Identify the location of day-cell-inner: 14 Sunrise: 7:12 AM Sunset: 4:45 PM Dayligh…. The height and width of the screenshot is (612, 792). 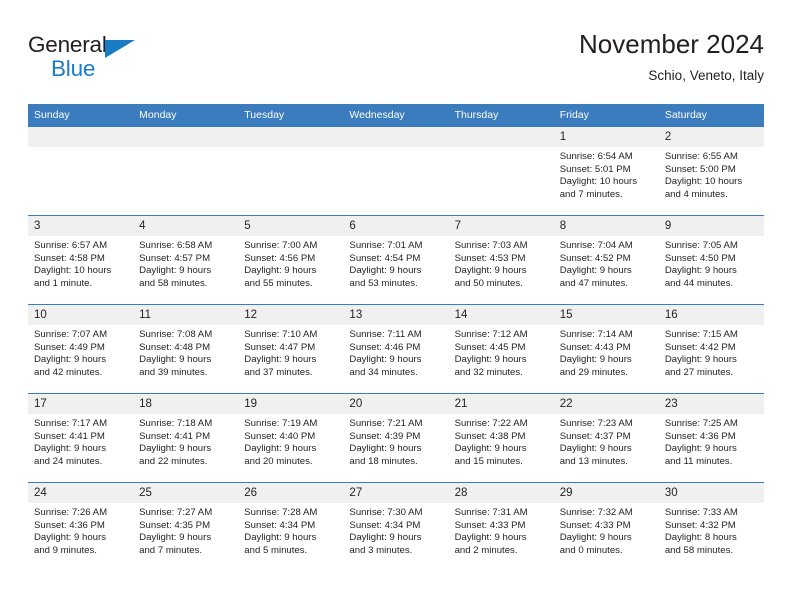
(501, 348).